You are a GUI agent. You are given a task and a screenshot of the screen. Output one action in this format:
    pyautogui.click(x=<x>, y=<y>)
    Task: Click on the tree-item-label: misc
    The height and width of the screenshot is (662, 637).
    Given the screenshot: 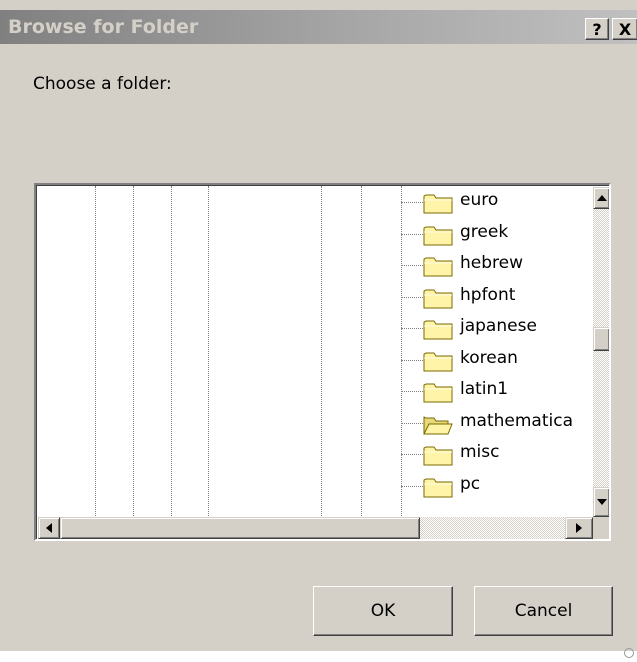 What is the action you would take?
    pyautogui.click(x=480, y=452)
    